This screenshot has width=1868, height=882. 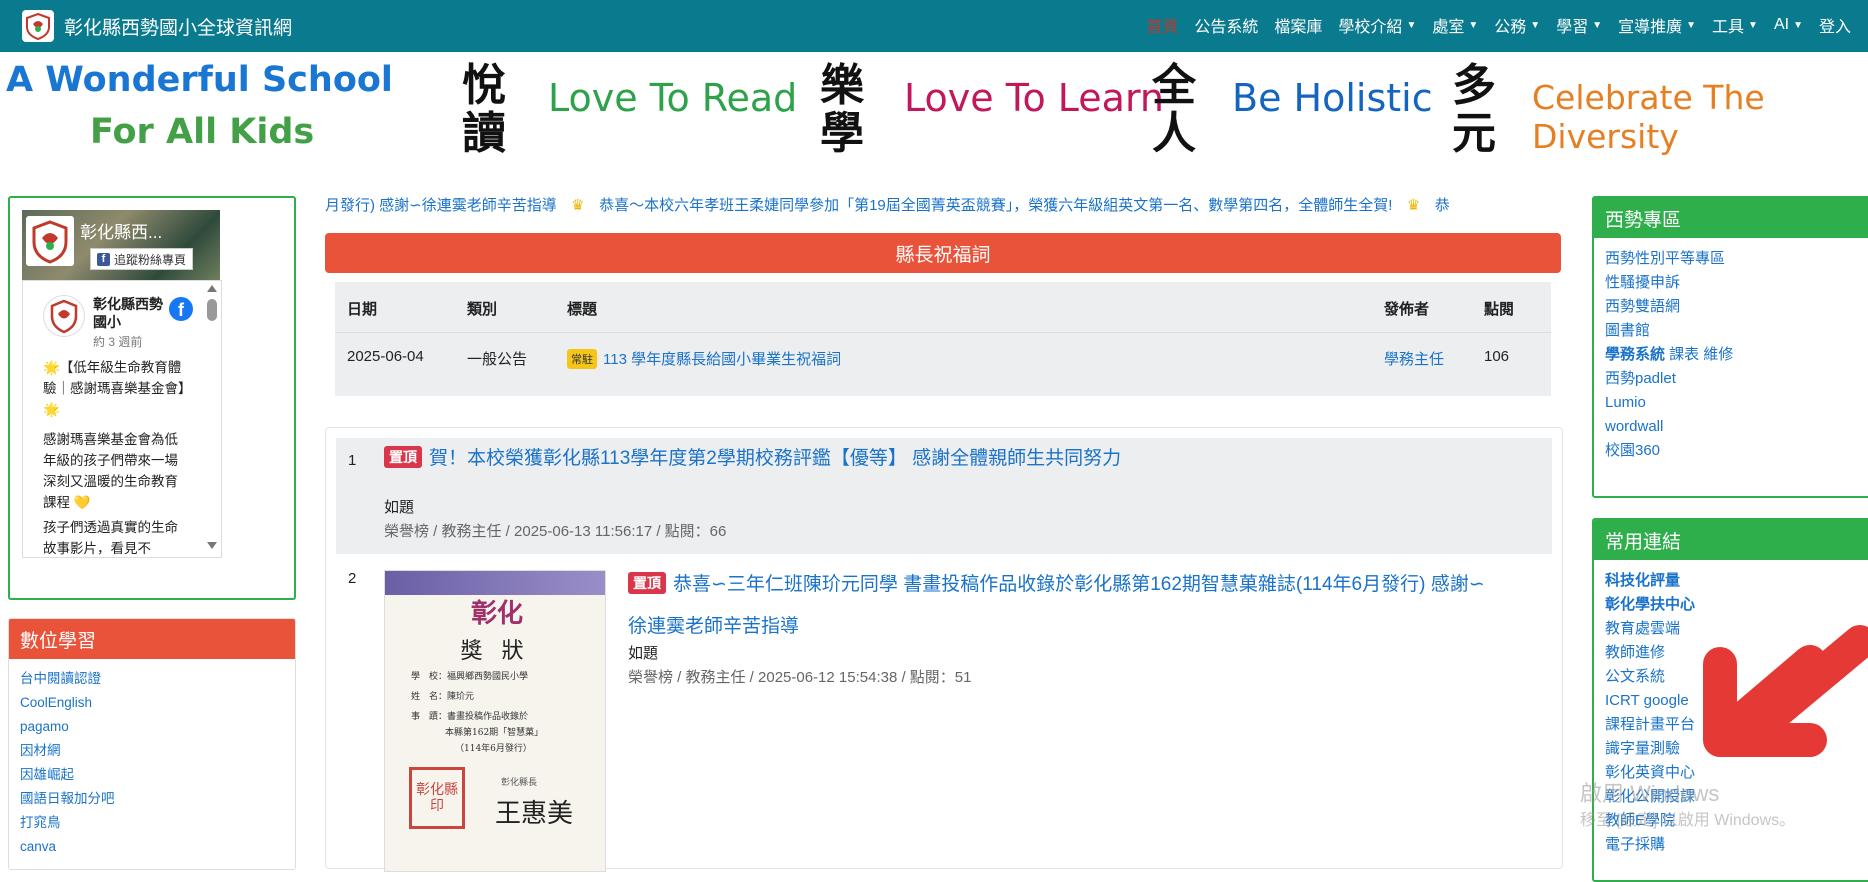 I want to click on news-meta: 榮譽榜 / 教務主任 / 2025-06-12 15:54:38 / 點閱：51, so click(x=800, y=677).